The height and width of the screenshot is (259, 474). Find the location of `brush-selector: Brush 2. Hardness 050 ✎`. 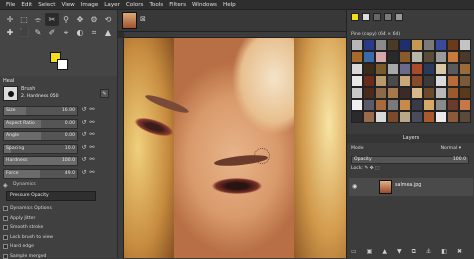

brush-selector: Brush 2. Hardness 050 ✎ is located at coordinates (56, 94).